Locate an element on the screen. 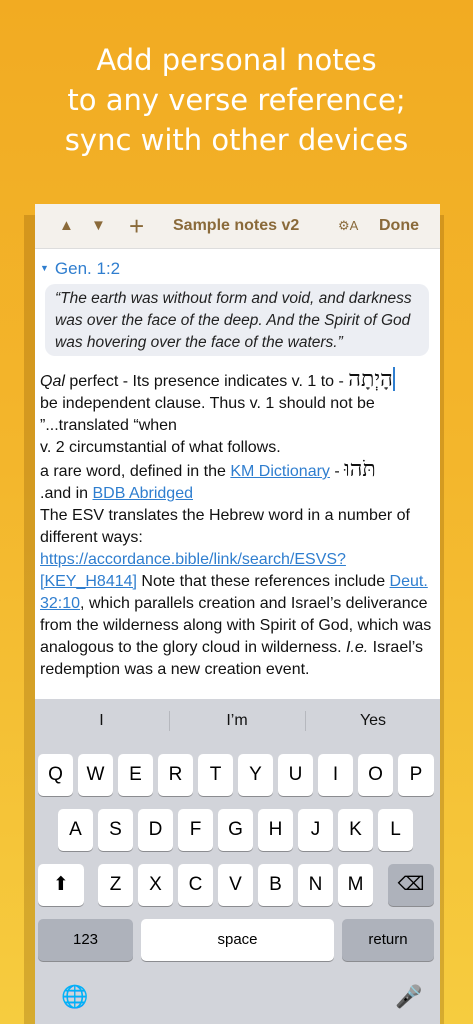 Image resolution: width=473 pixels, height=1024 pixels. key-s: S is located at coordinates (115, 830).